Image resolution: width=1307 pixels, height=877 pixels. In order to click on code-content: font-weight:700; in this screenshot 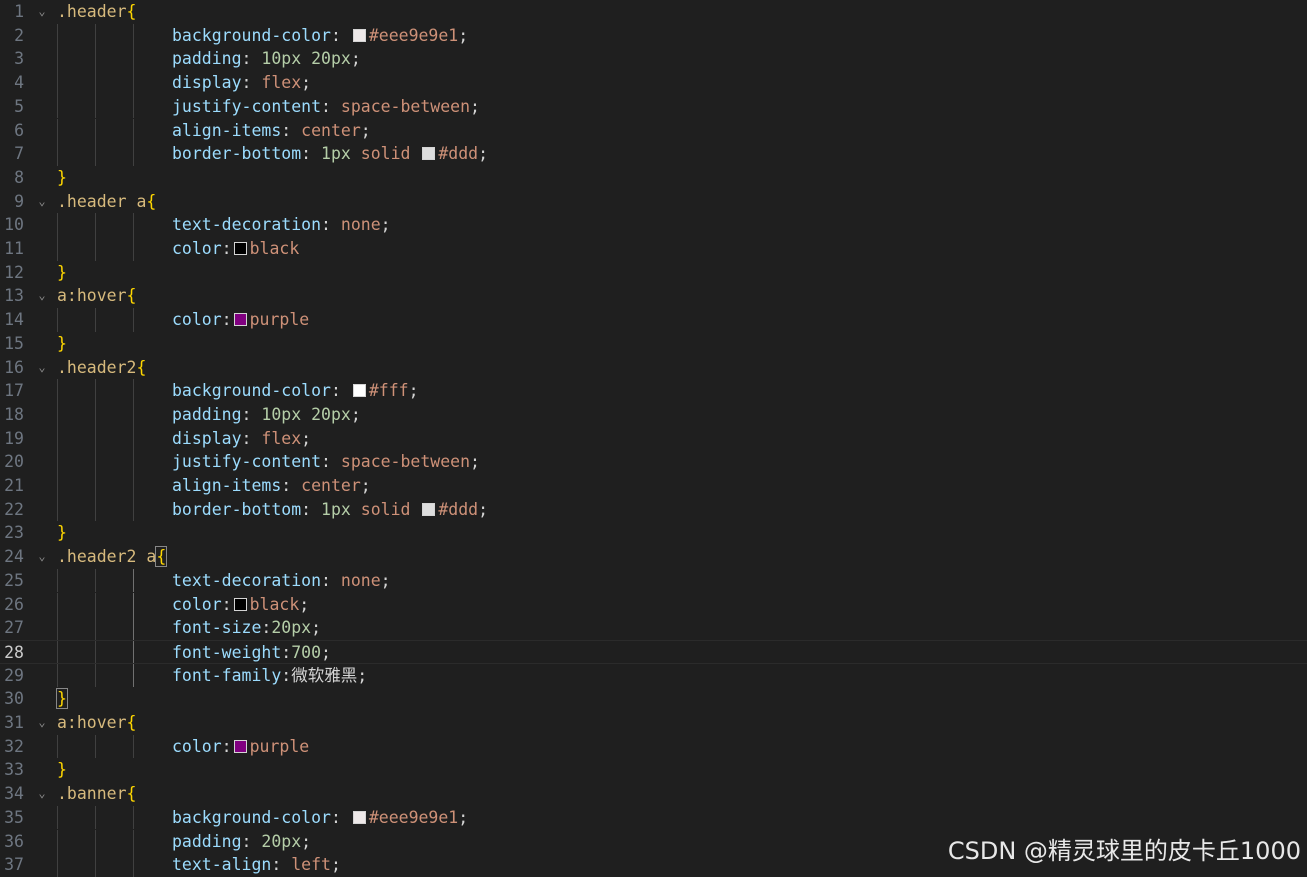, I will do `click(251, 653)`.